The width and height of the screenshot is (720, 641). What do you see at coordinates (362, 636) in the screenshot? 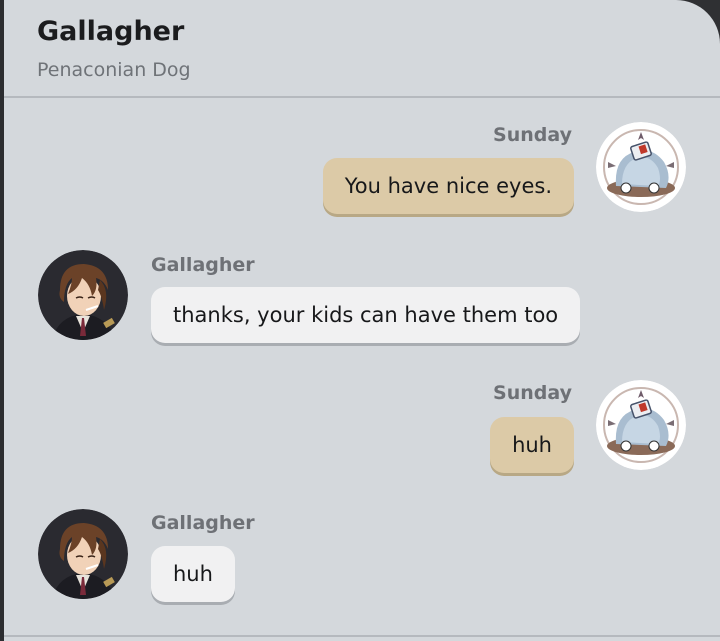
I see `footer-divider` at bounding box center [362, 636].